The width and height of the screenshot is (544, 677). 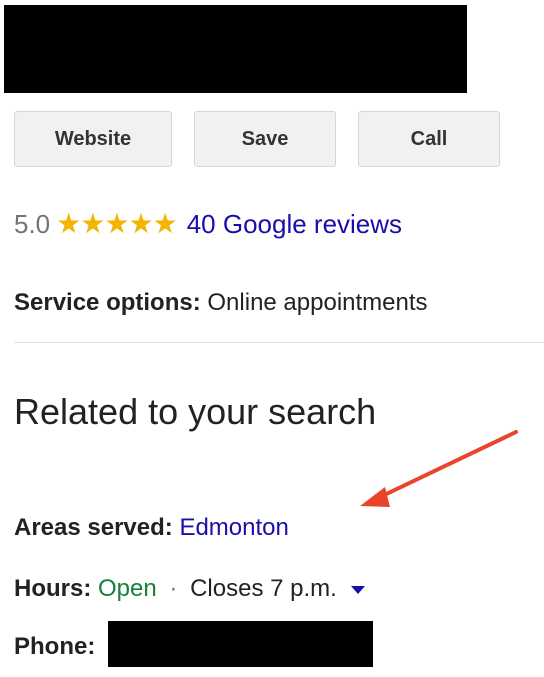 I want to click on phone-row: Phone:, so click(x=54, y=647).